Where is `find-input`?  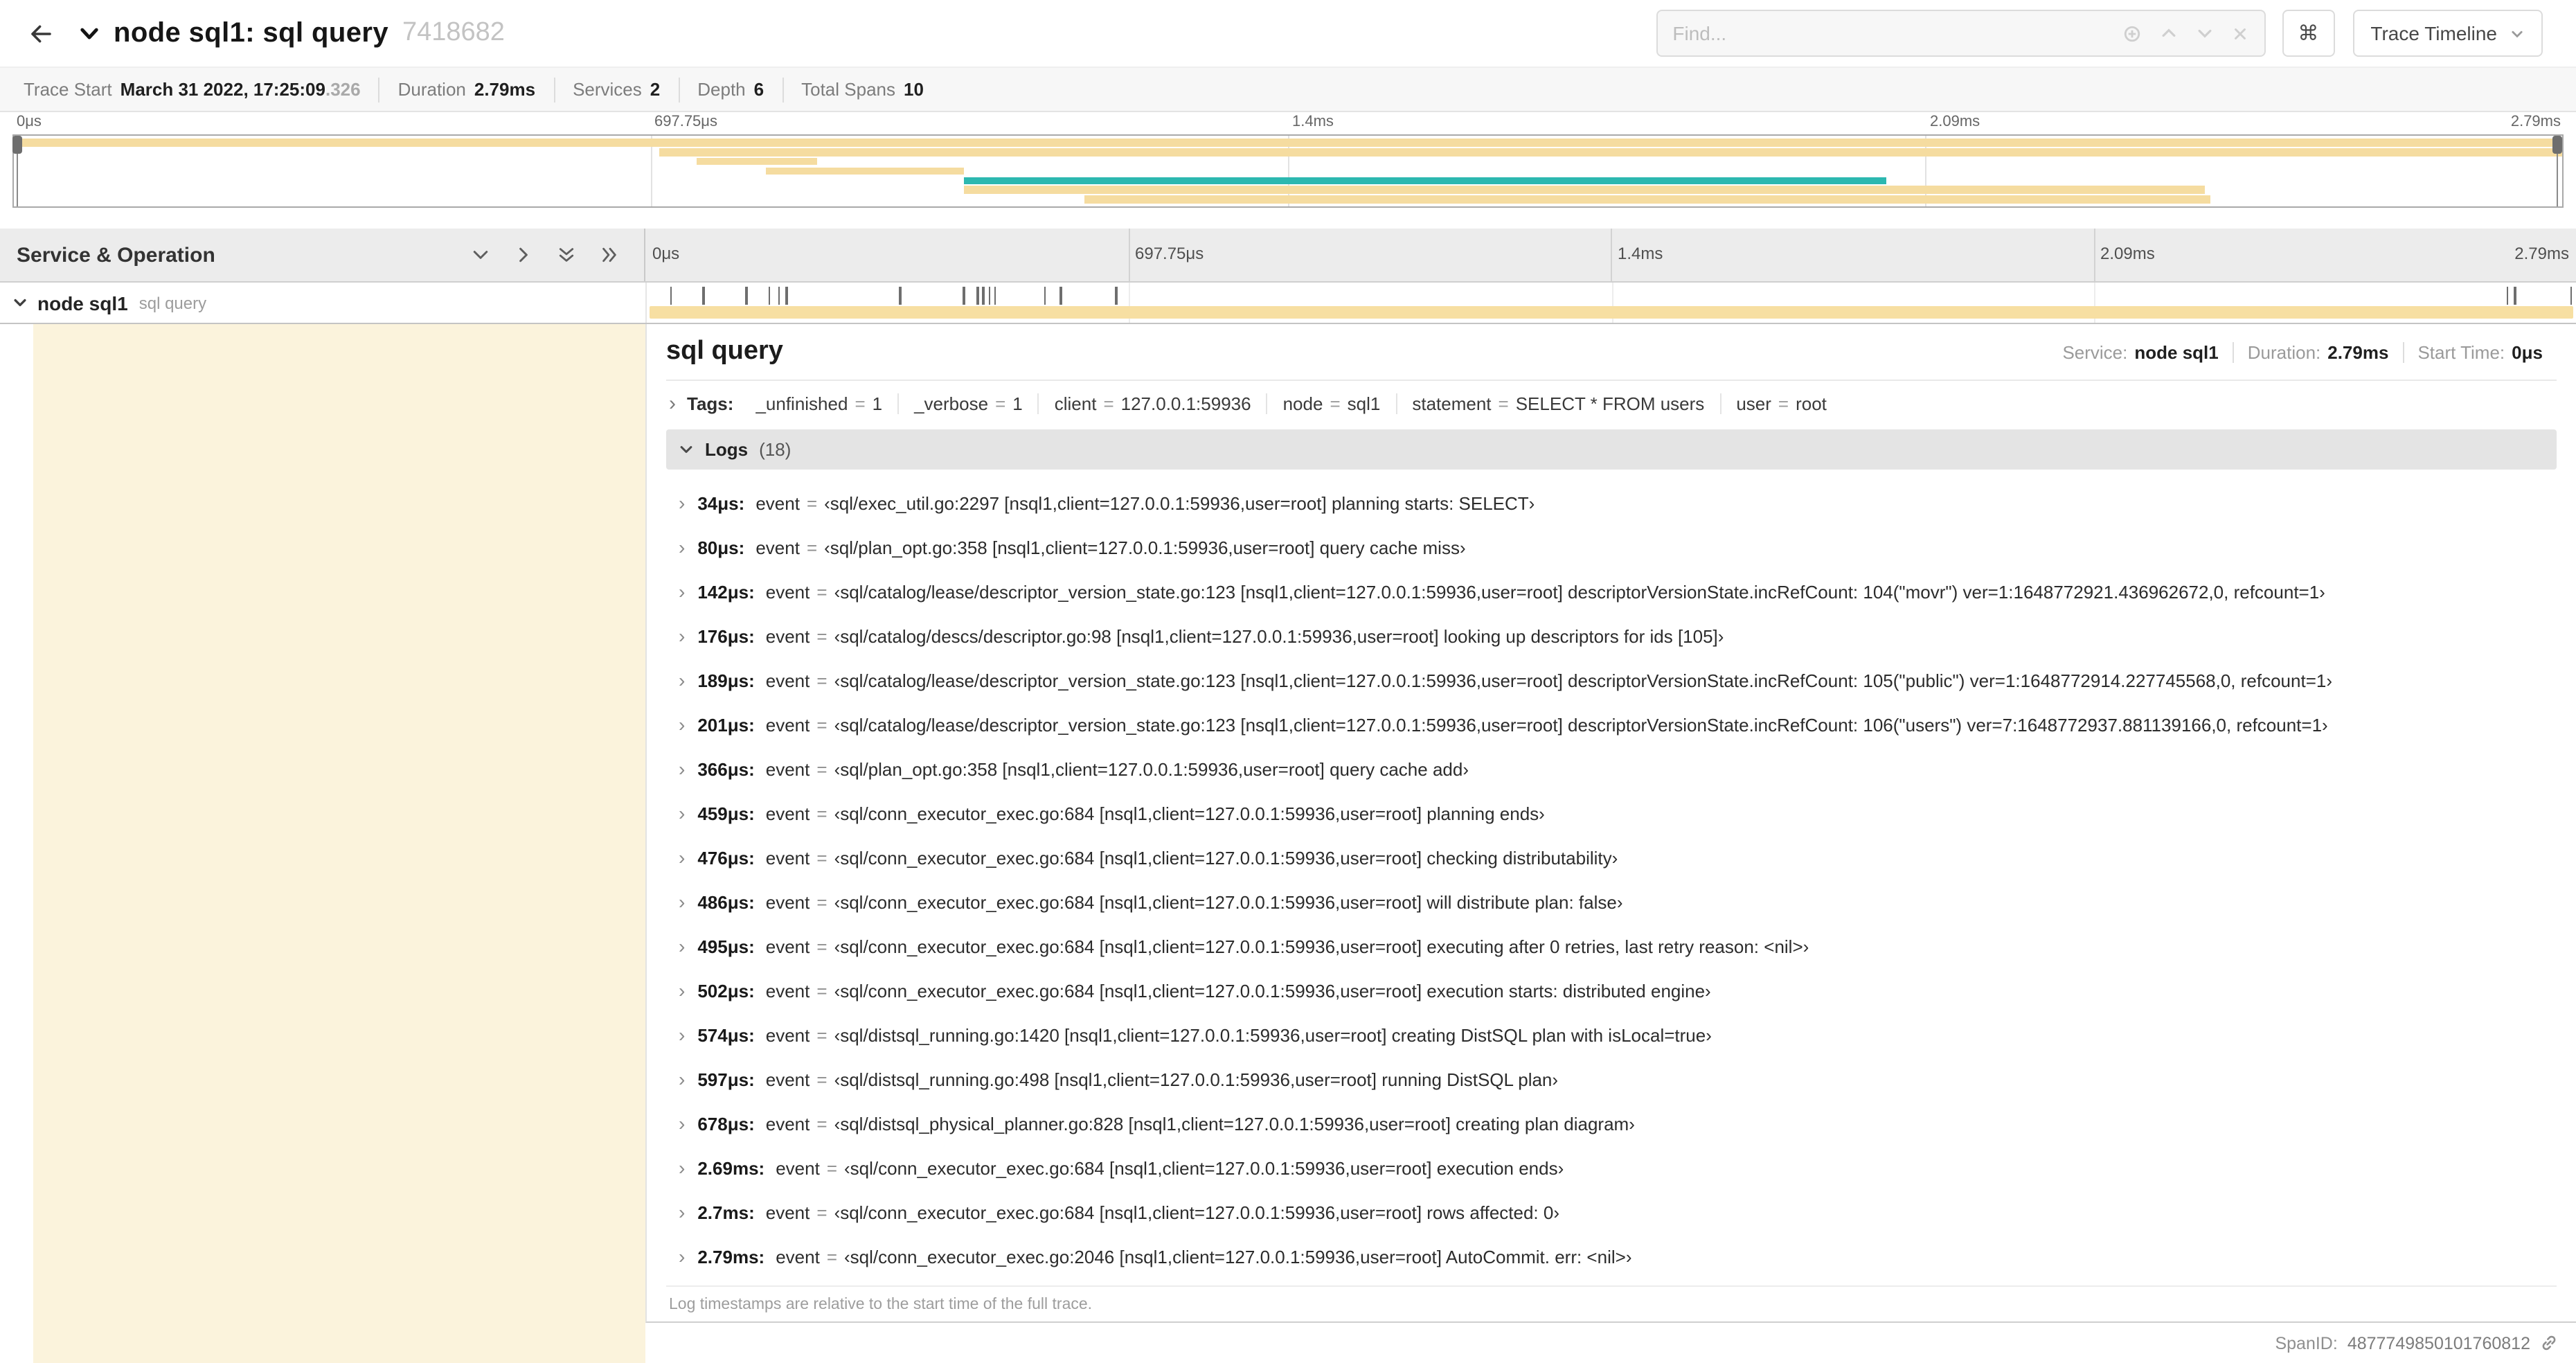 find-input is located at coordinates (1889, 33).